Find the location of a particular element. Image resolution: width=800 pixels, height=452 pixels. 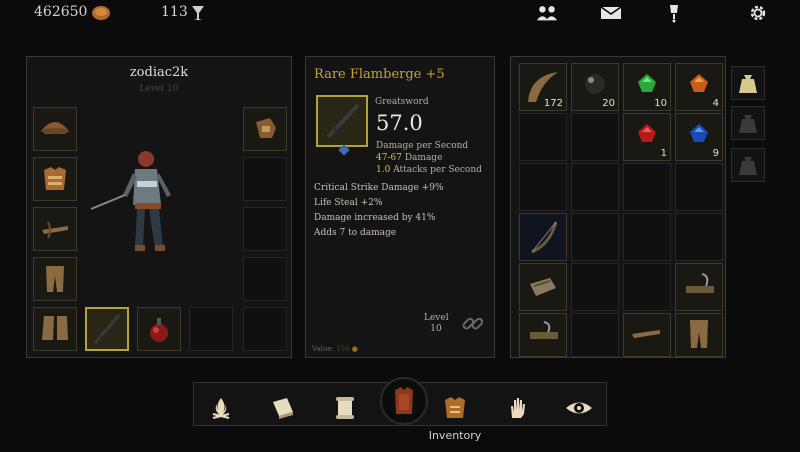

gold-amount: 462650 is located at coordinates (61, 12).